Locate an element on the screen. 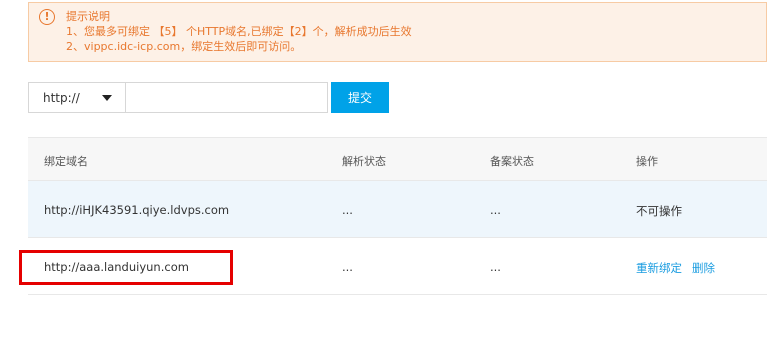 This screenshot has width=772, height=361. row-action-text: 不可操作 is located at coordinates (659, 211).